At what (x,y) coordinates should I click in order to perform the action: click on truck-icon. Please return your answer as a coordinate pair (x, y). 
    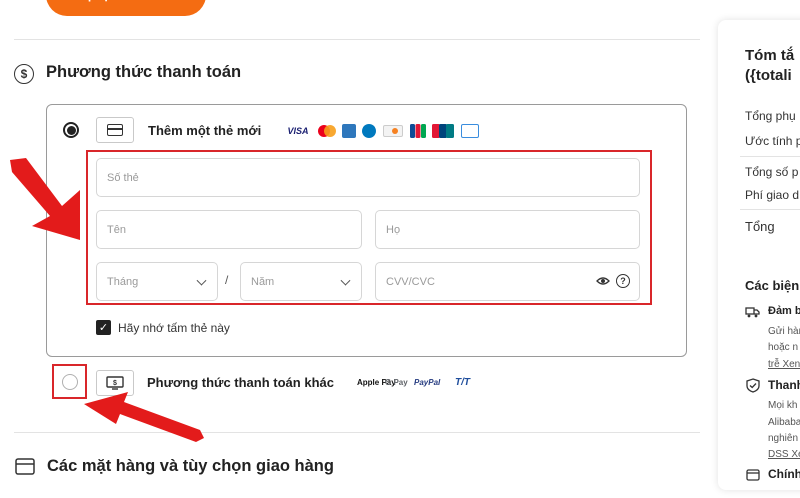
    Looking at the image, I should click on (752, 311).